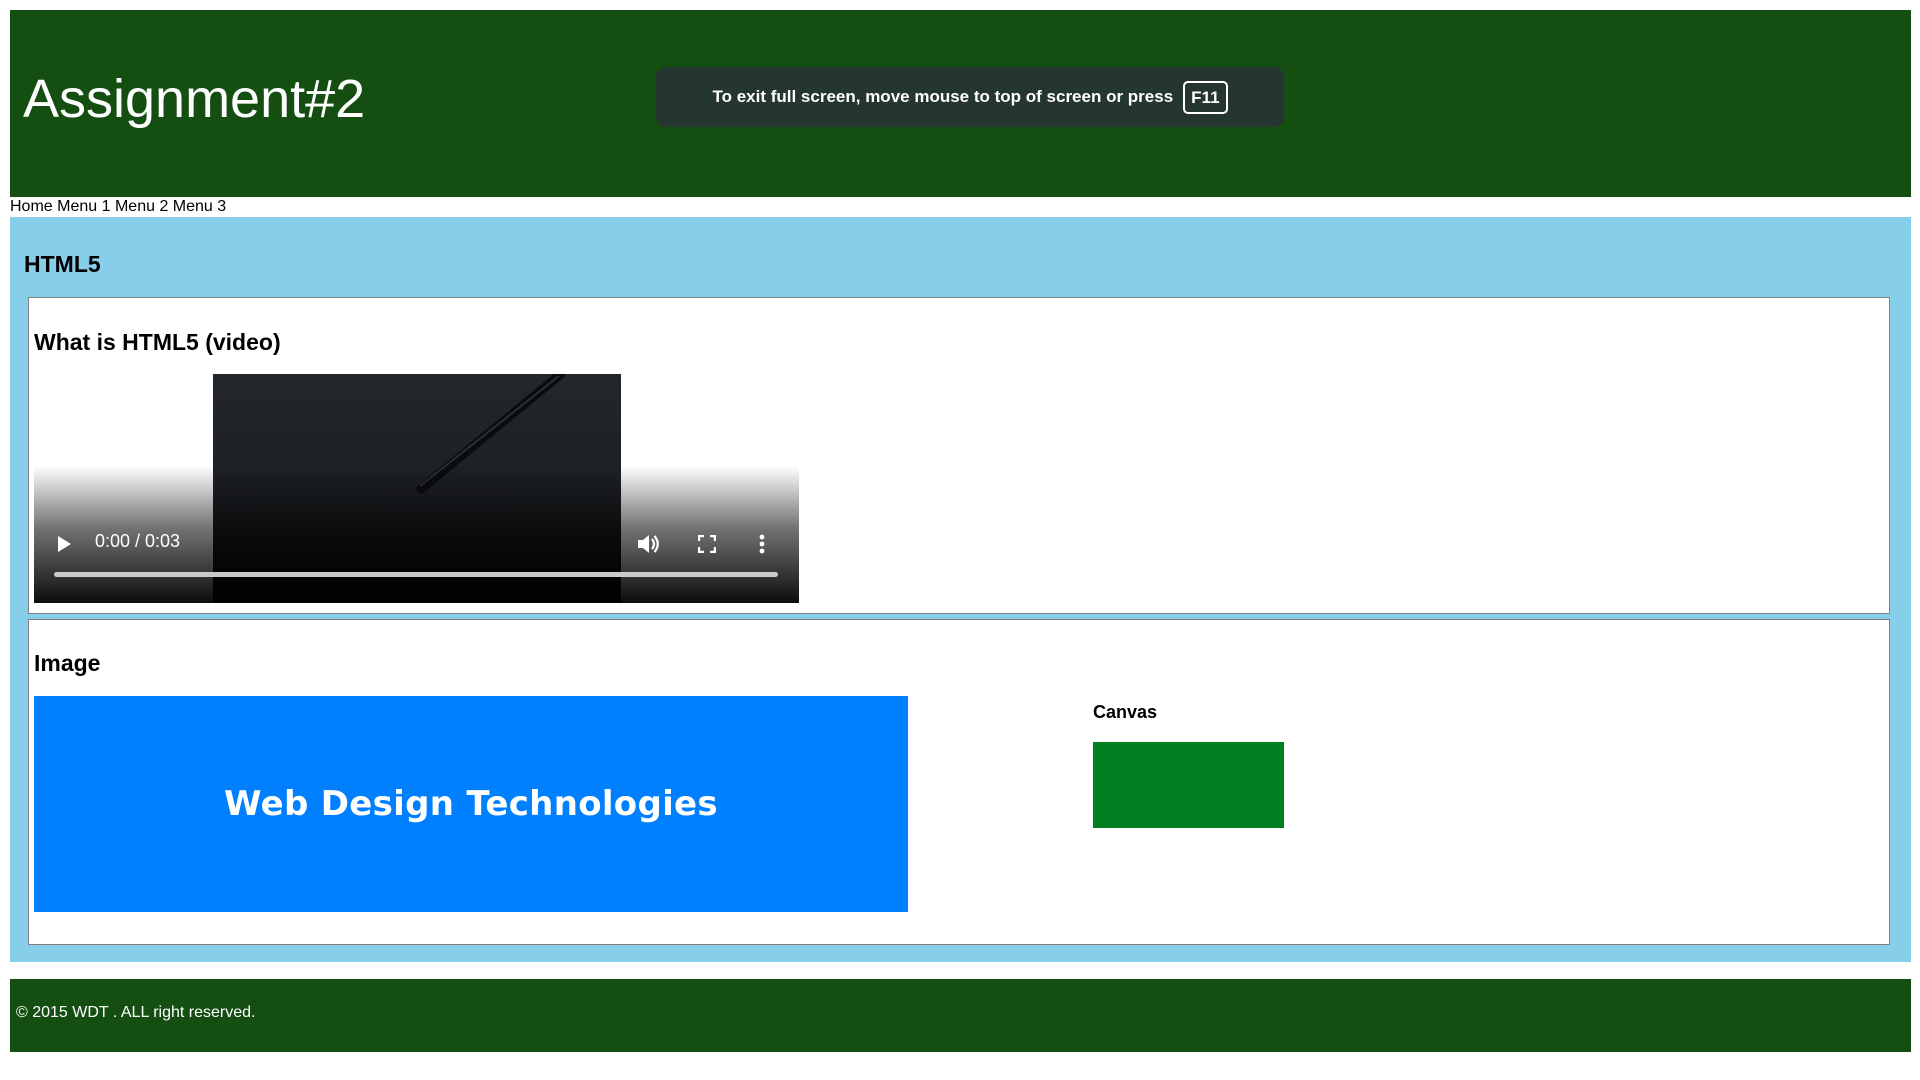 The height and width of the screenshot is (1080, 1920). I want to click on canvas-label: Canvas, so click(1125, 712).